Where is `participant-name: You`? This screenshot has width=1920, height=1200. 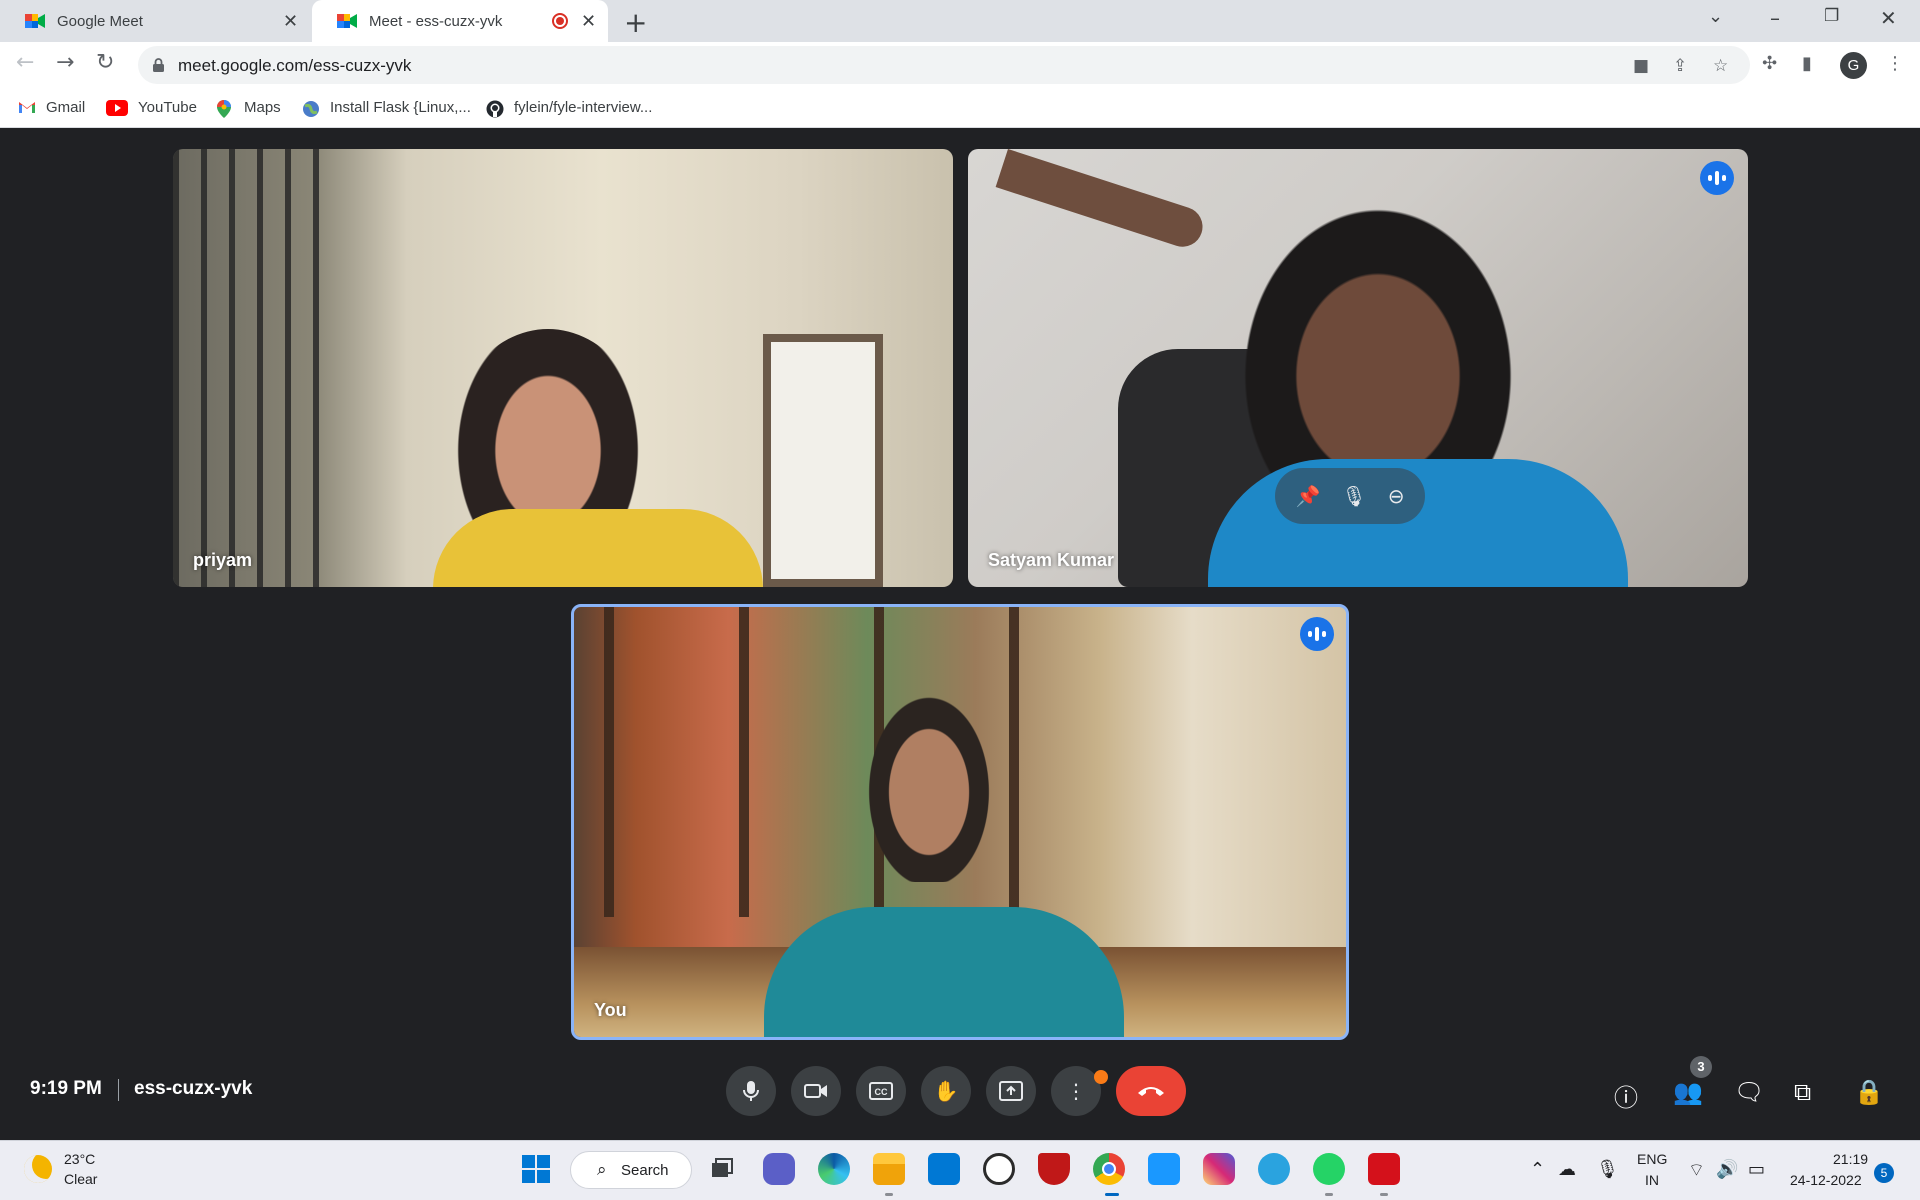 participant-name: You is located at coordinates (610, 1010).